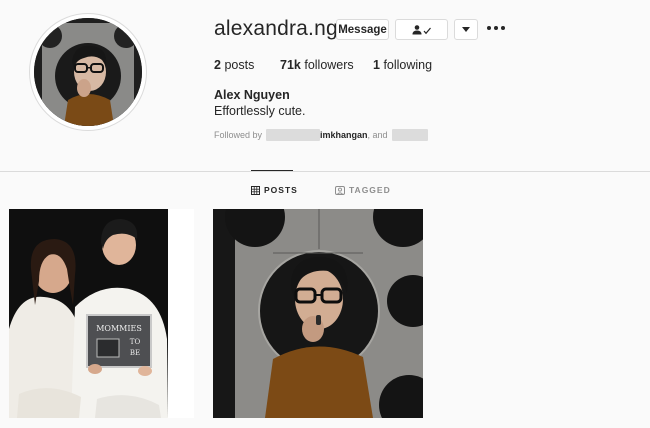 The image size is (650, 428). I want to click on tag-icon, so click(340, 190).